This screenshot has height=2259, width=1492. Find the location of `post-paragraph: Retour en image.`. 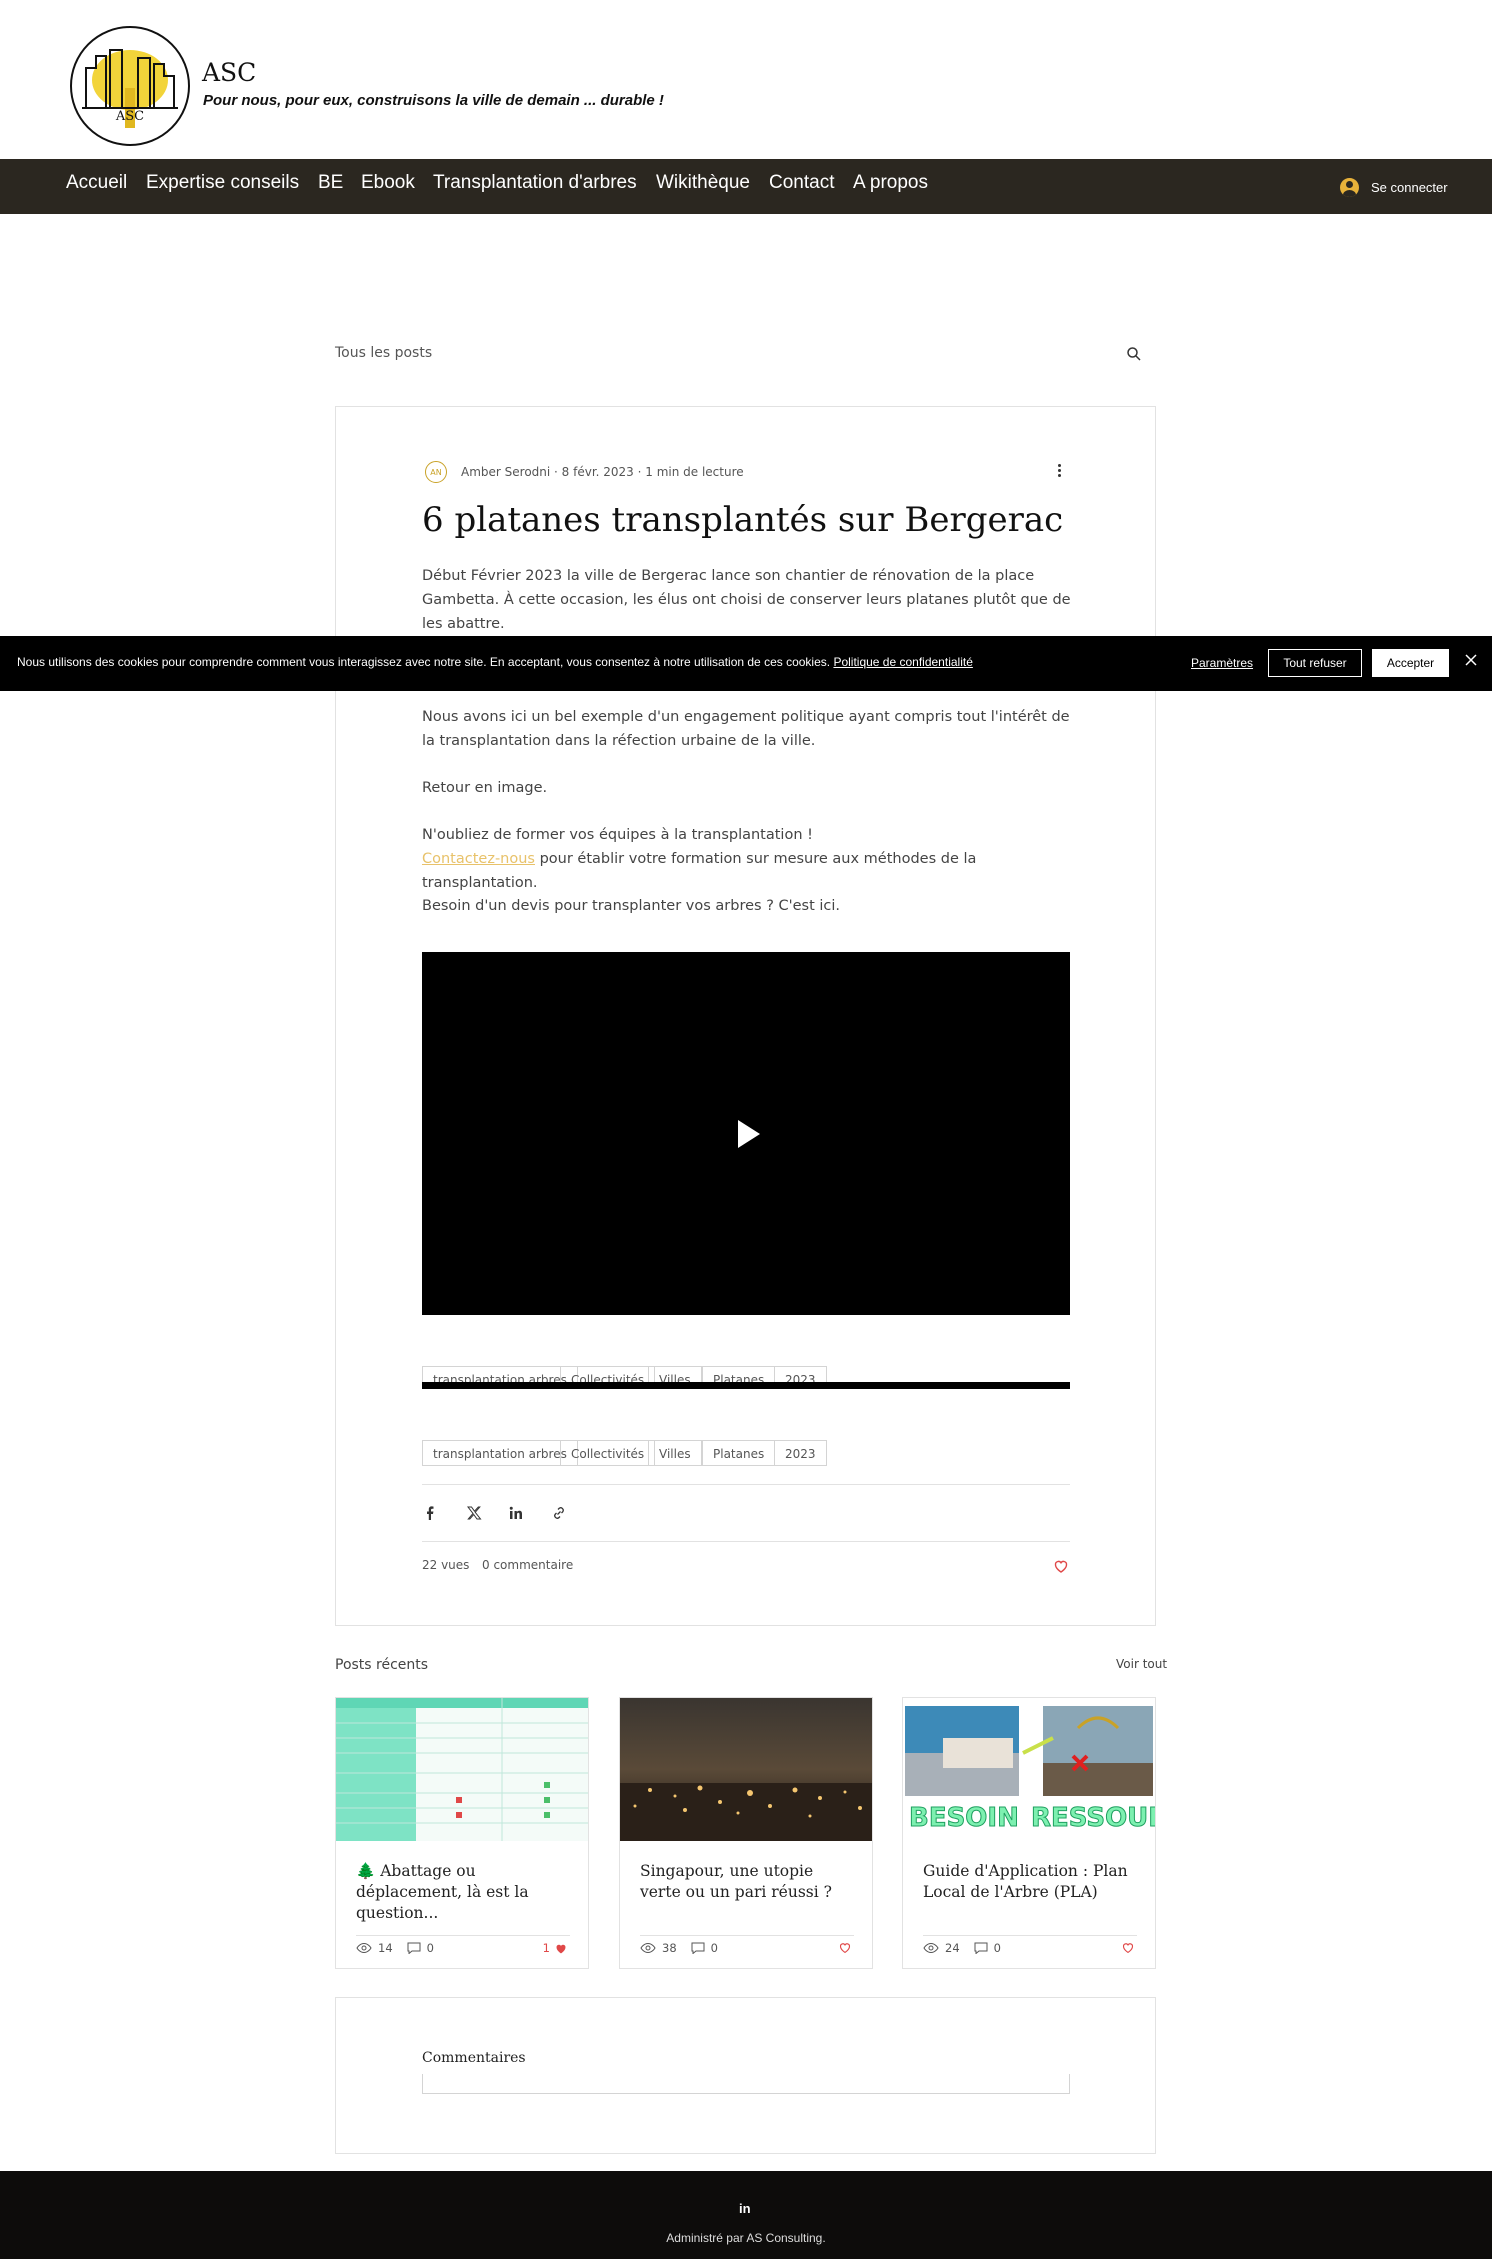

post-paragraph: Retour en image. is located at coordinates (485, 788).